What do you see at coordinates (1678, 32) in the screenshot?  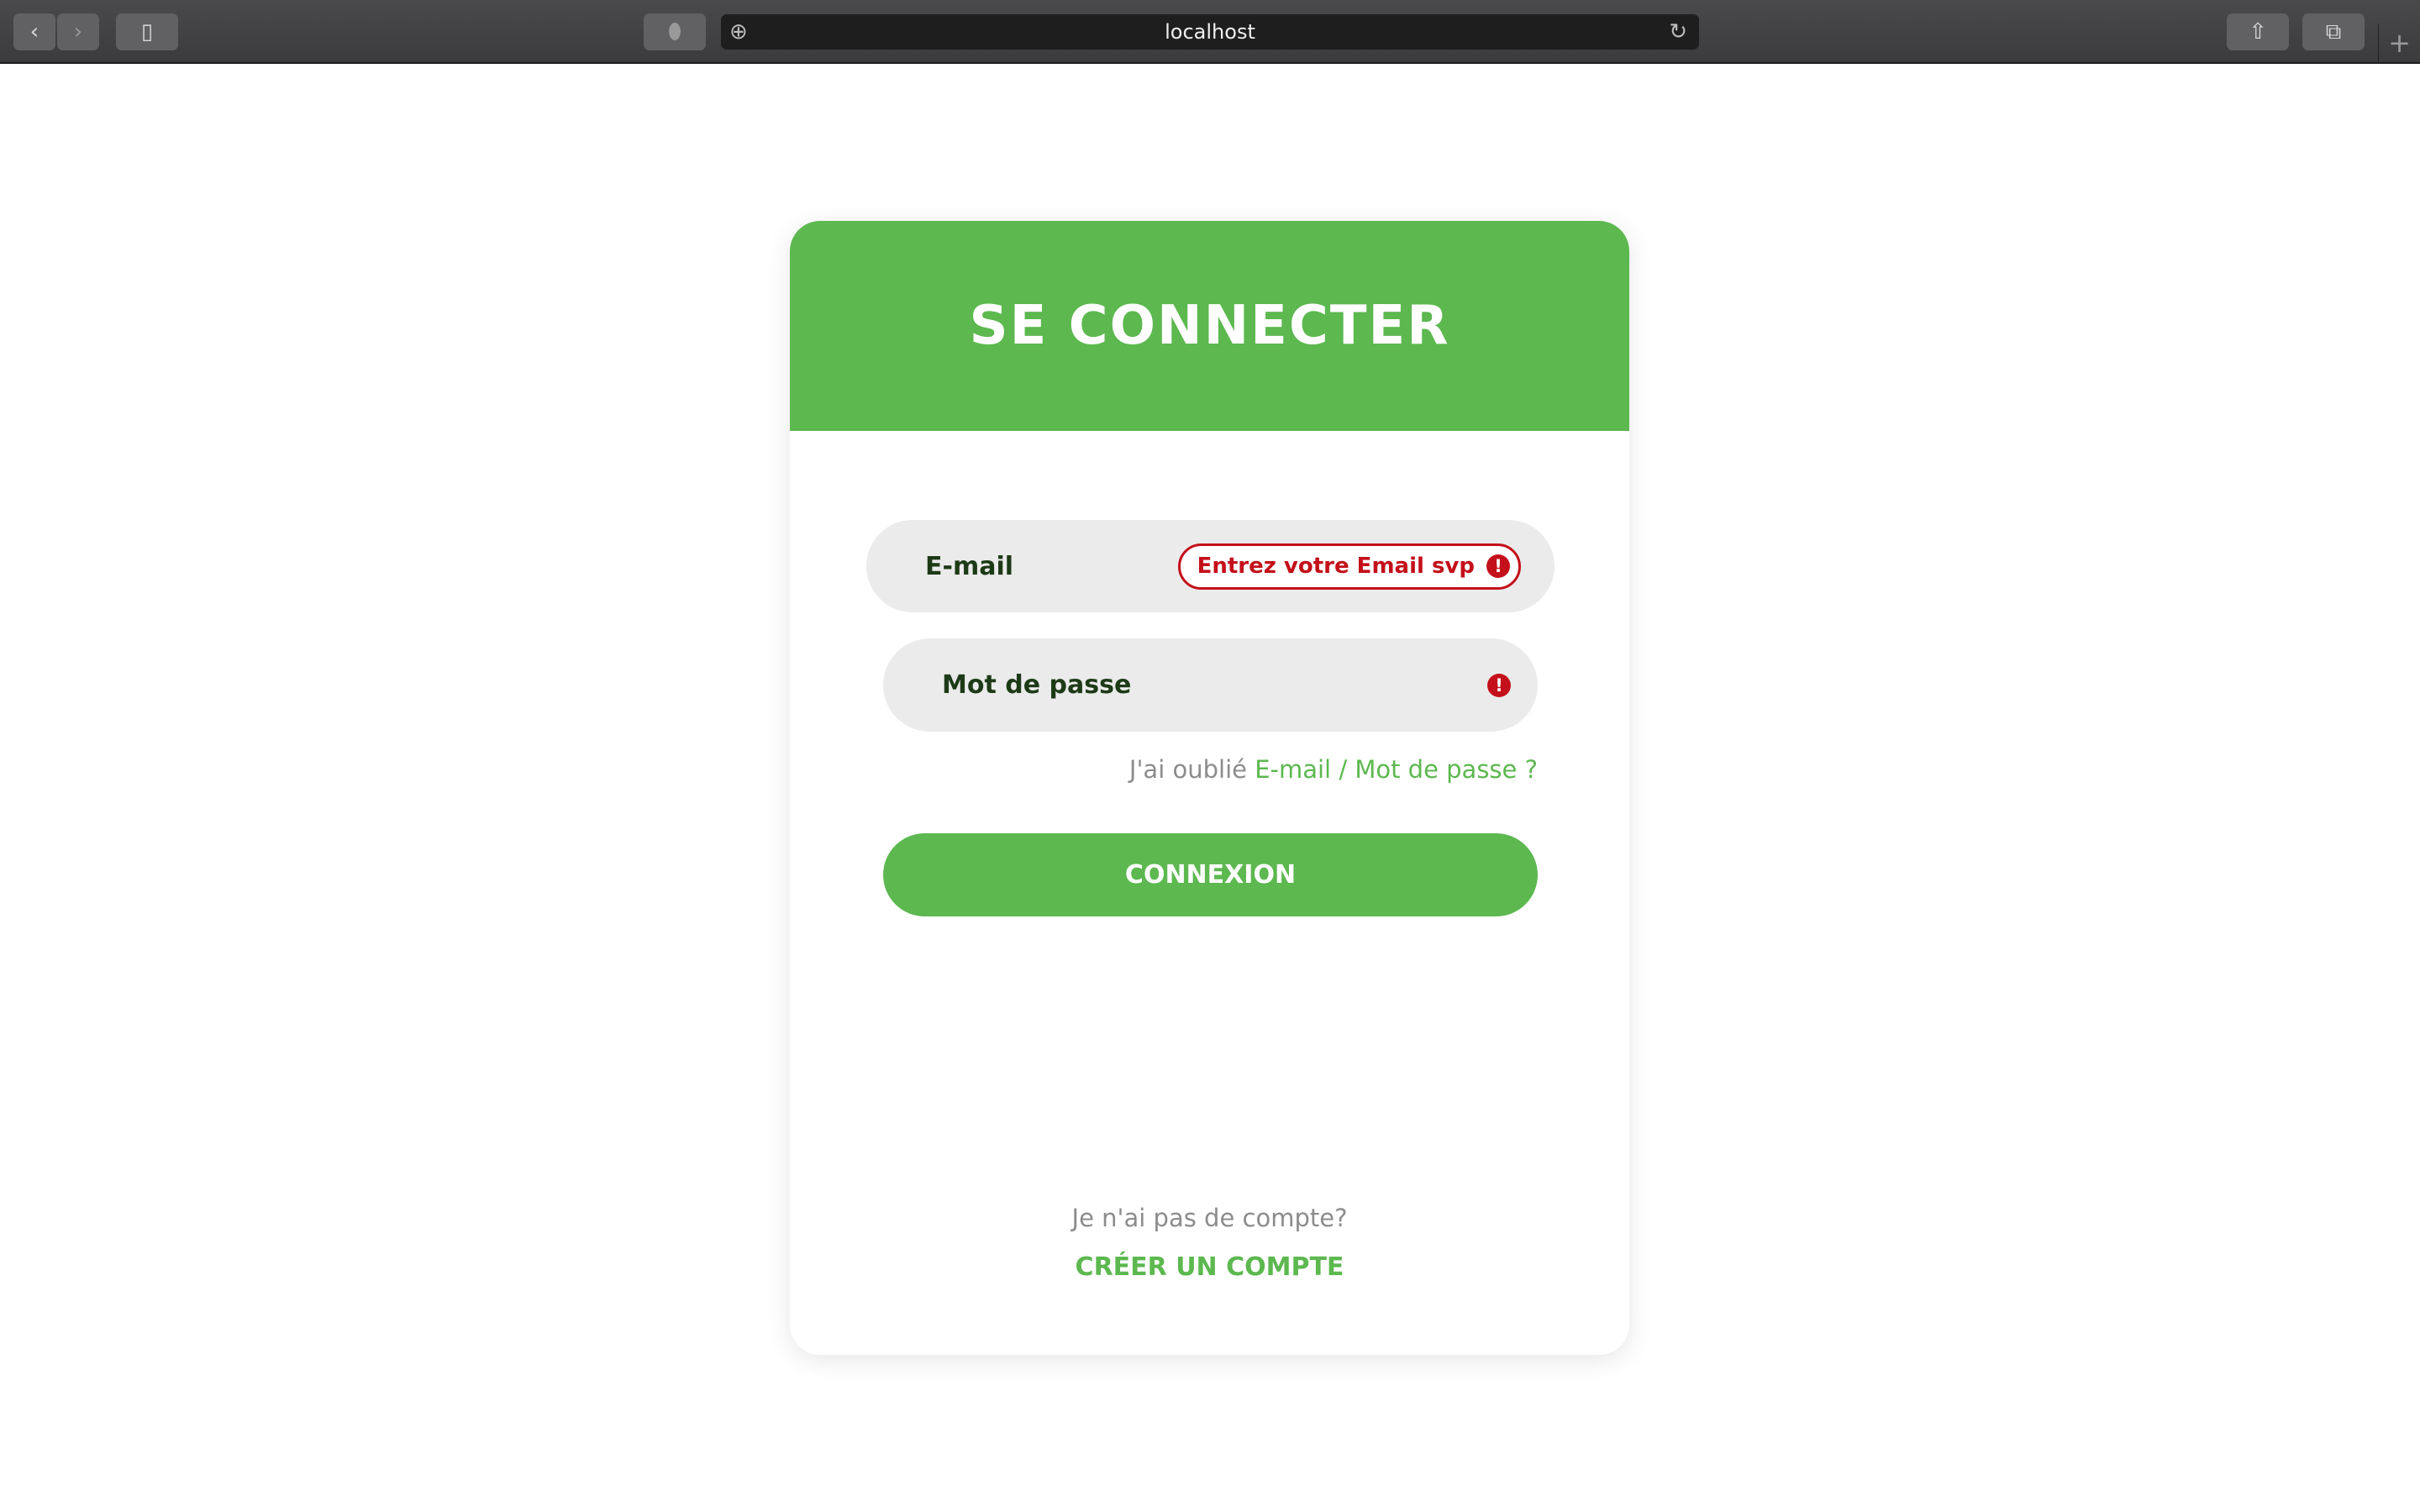 I see `reload-icon: ↻` at bounding box center [1678, 32].